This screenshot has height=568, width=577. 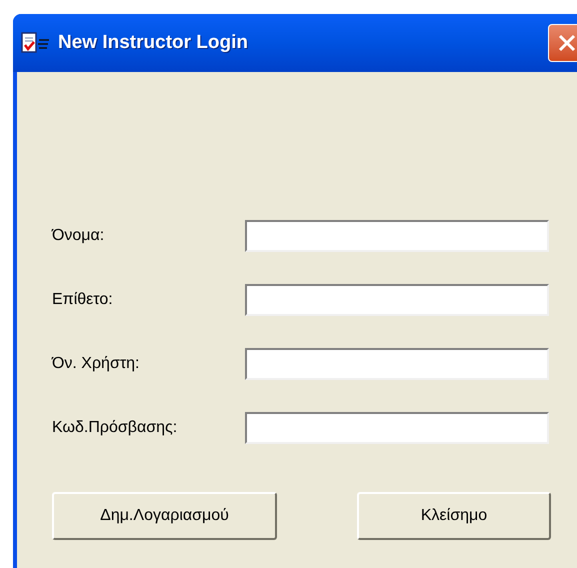 What do you see at coordinates (115, 428) in the screenshot?
I see `field-label: Κωδ.Πρόσβασης:` at bounding box center [115, 428].